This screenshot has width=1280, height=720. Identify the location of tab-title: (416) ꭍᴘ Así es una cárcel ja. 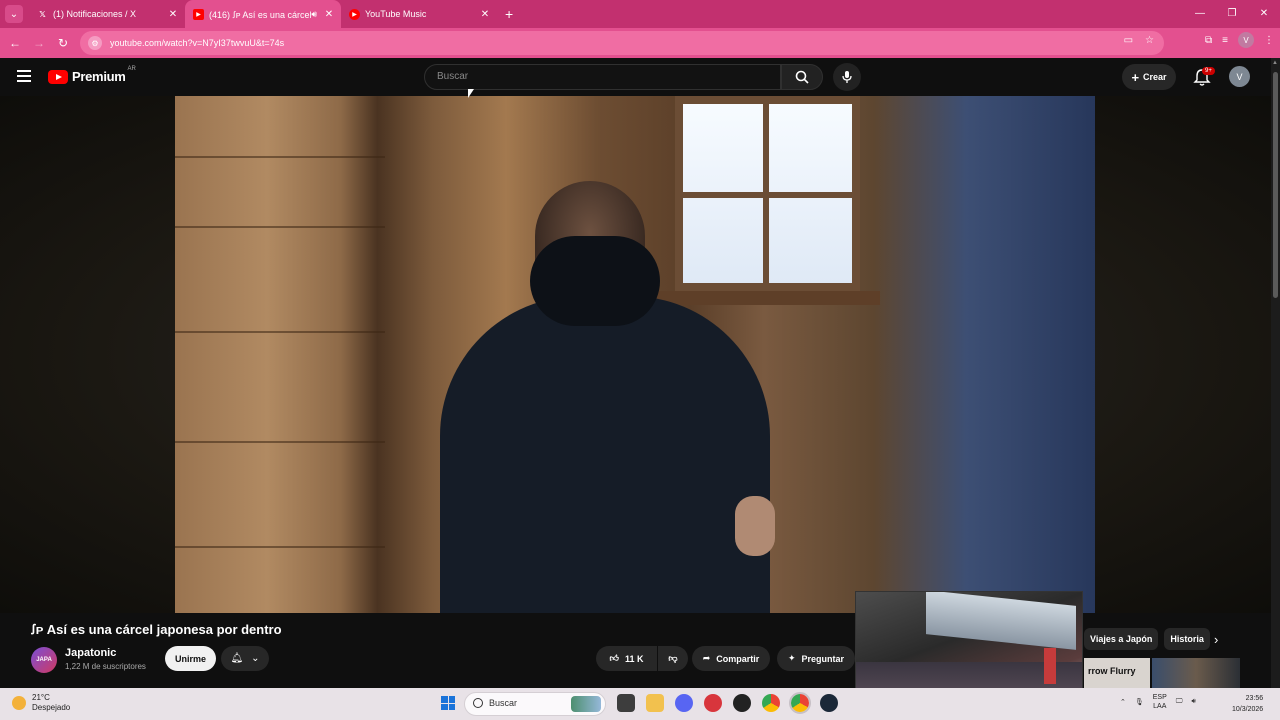
(260, 14).